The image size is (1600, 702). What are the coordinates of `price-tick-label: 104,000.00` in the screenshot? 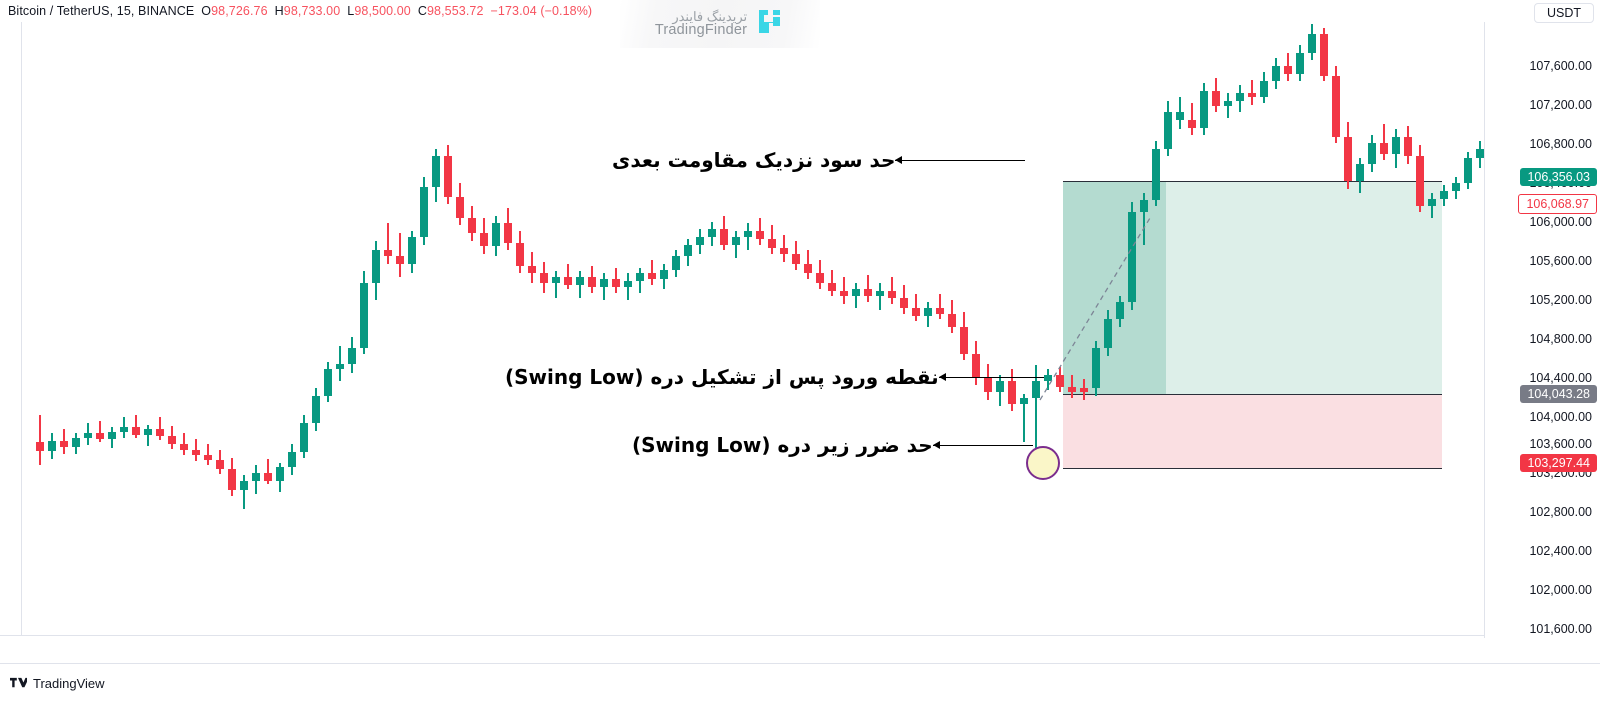 It's located at (1560, 417).